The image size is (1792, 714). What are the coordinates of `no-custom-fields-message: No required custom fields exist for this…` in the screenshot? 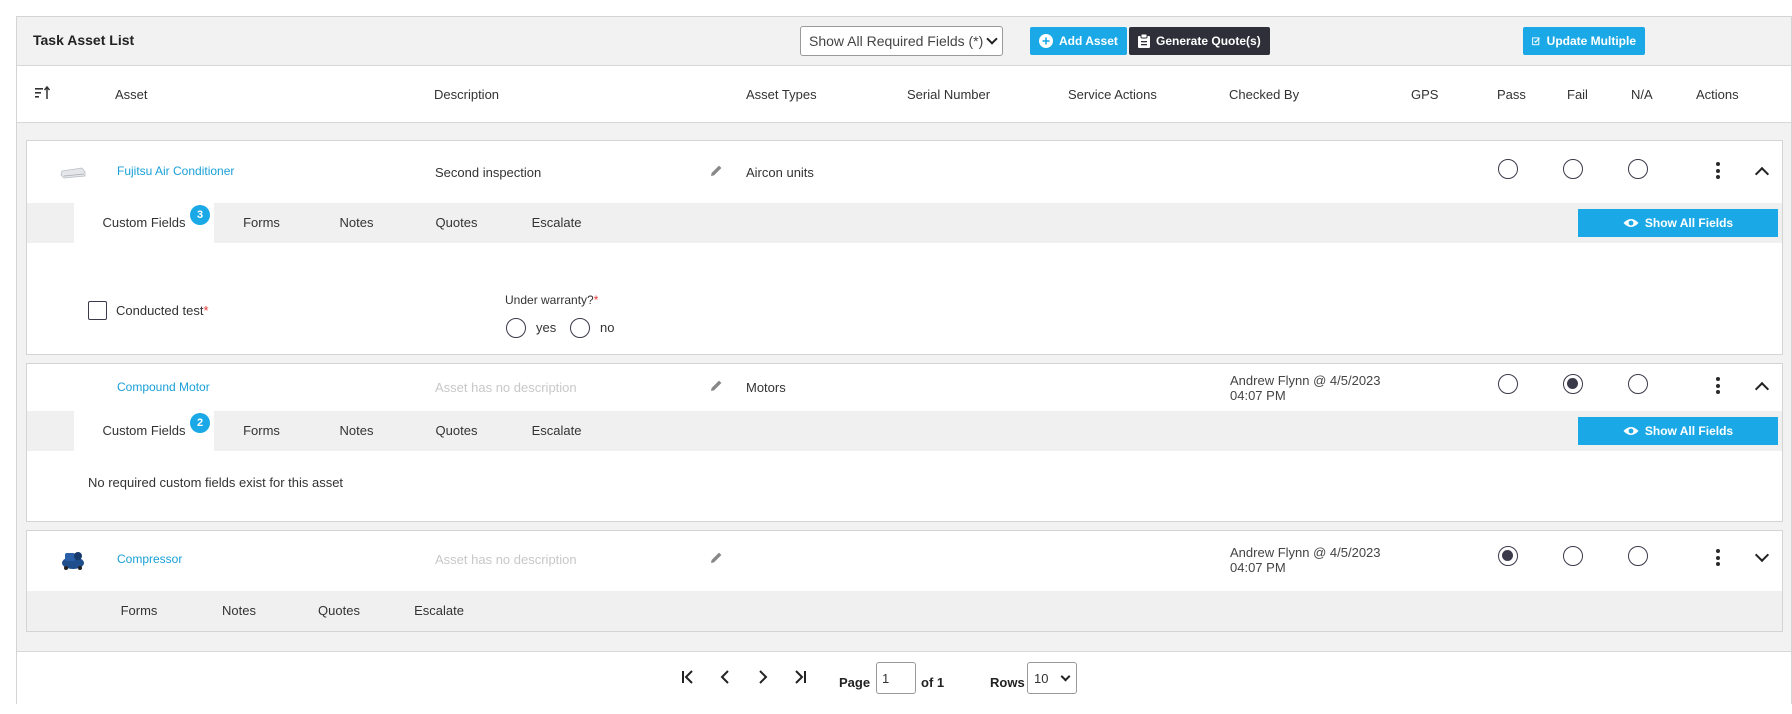 It's located at (216, 482).